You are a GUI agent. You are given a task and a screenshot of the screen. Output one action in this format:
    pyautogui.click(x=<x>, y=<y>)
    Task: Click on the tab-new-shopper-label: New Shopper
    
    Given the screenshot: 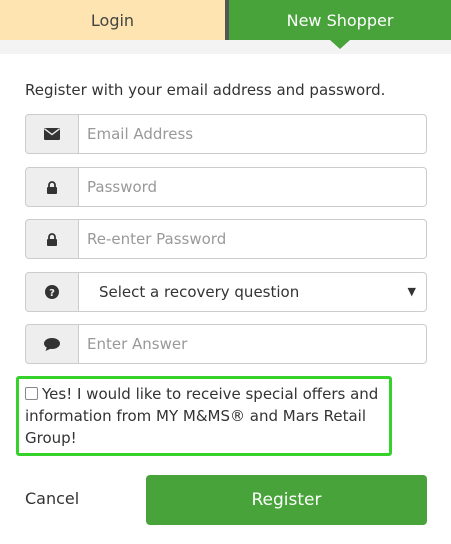 What is the action you would take?
    pyautogui.click(x=340, y=20)
    